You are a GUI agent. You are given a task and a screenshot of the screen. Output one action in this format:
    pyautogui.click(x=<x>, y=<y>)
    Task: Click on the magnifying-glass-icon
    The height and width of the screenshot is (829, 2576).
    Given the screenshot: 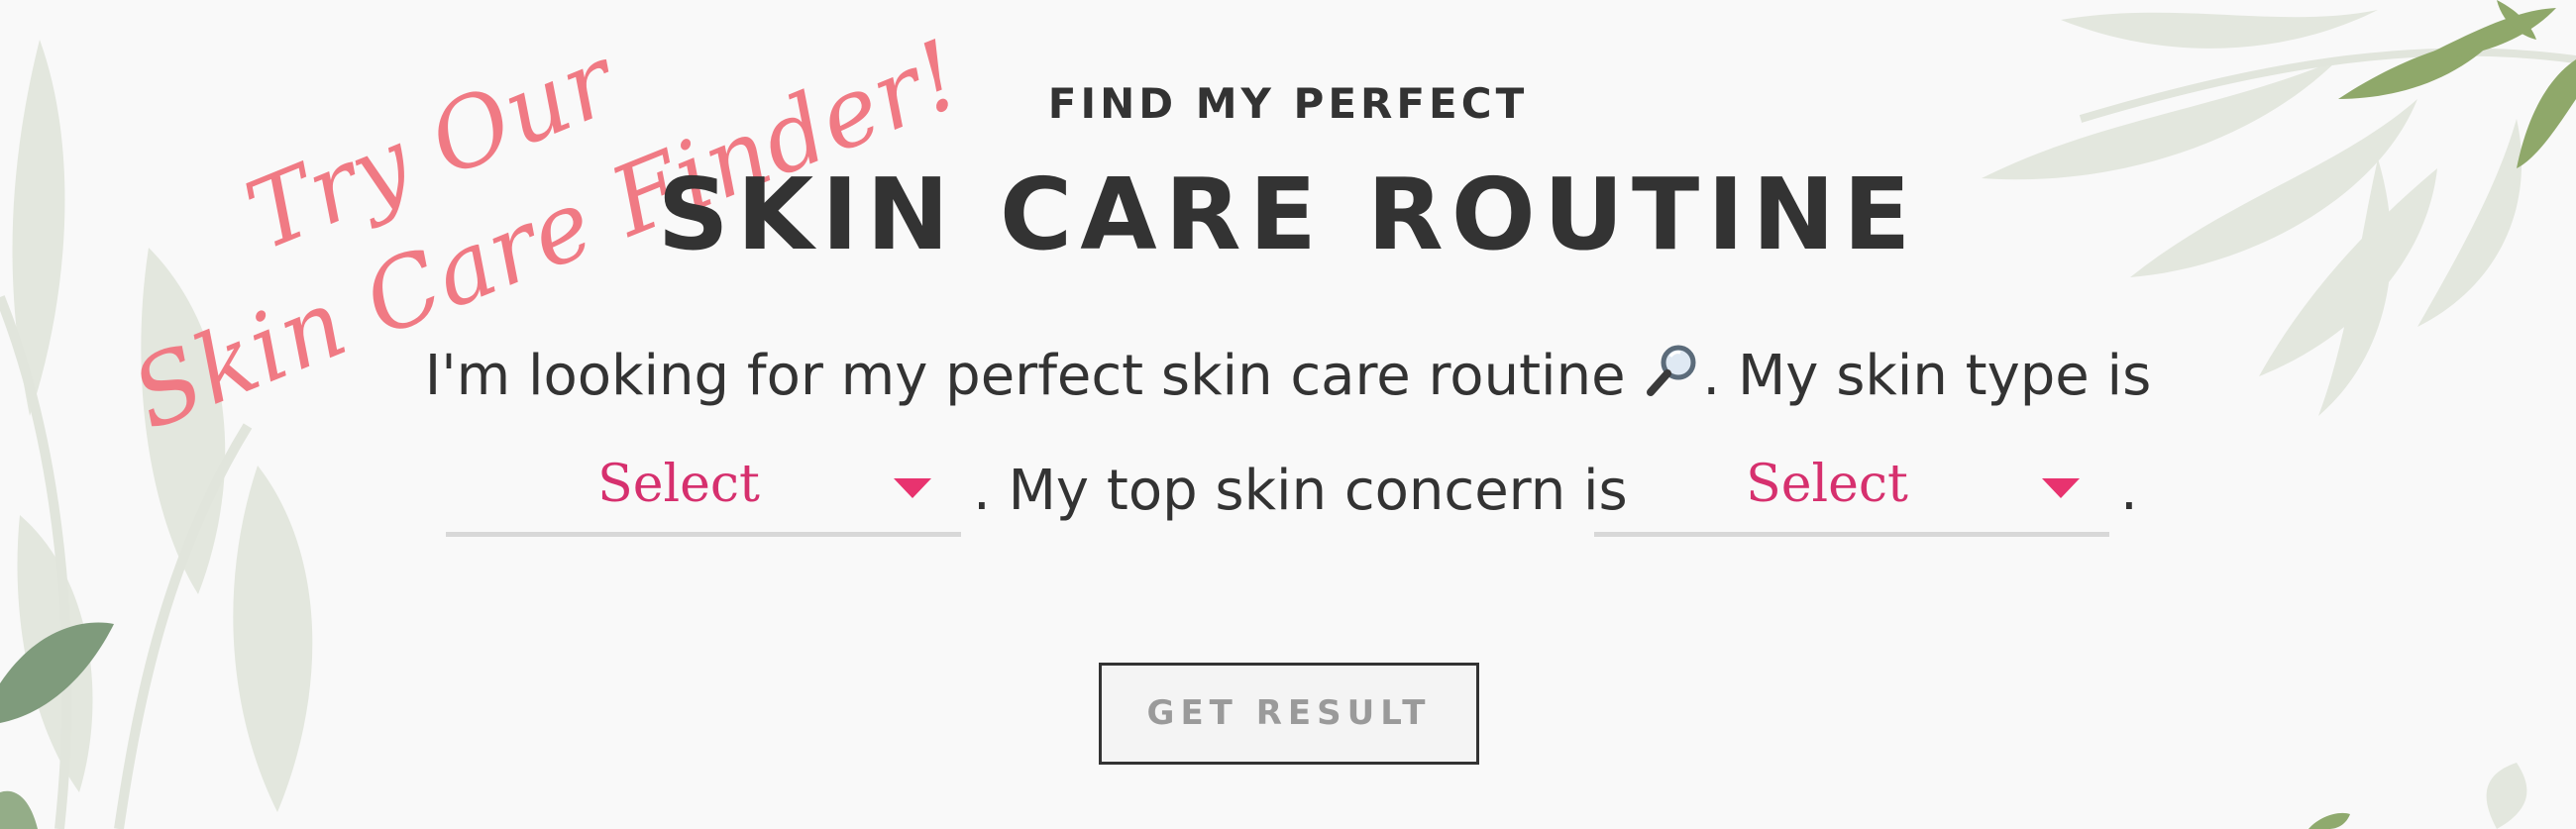 What is the action you would take?
    pyautogui.click(x=1671, y=370)
    